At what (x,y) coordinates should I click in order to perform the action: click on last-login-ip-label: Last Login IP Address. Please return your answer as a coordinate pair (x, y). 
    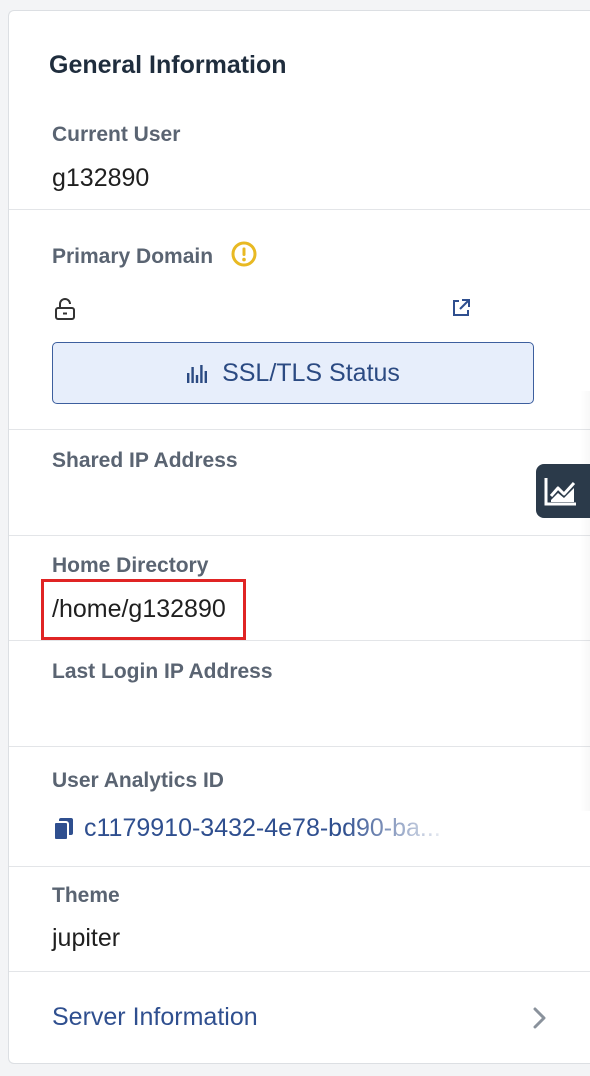
    Looking at the image, I should click on (162, 671).